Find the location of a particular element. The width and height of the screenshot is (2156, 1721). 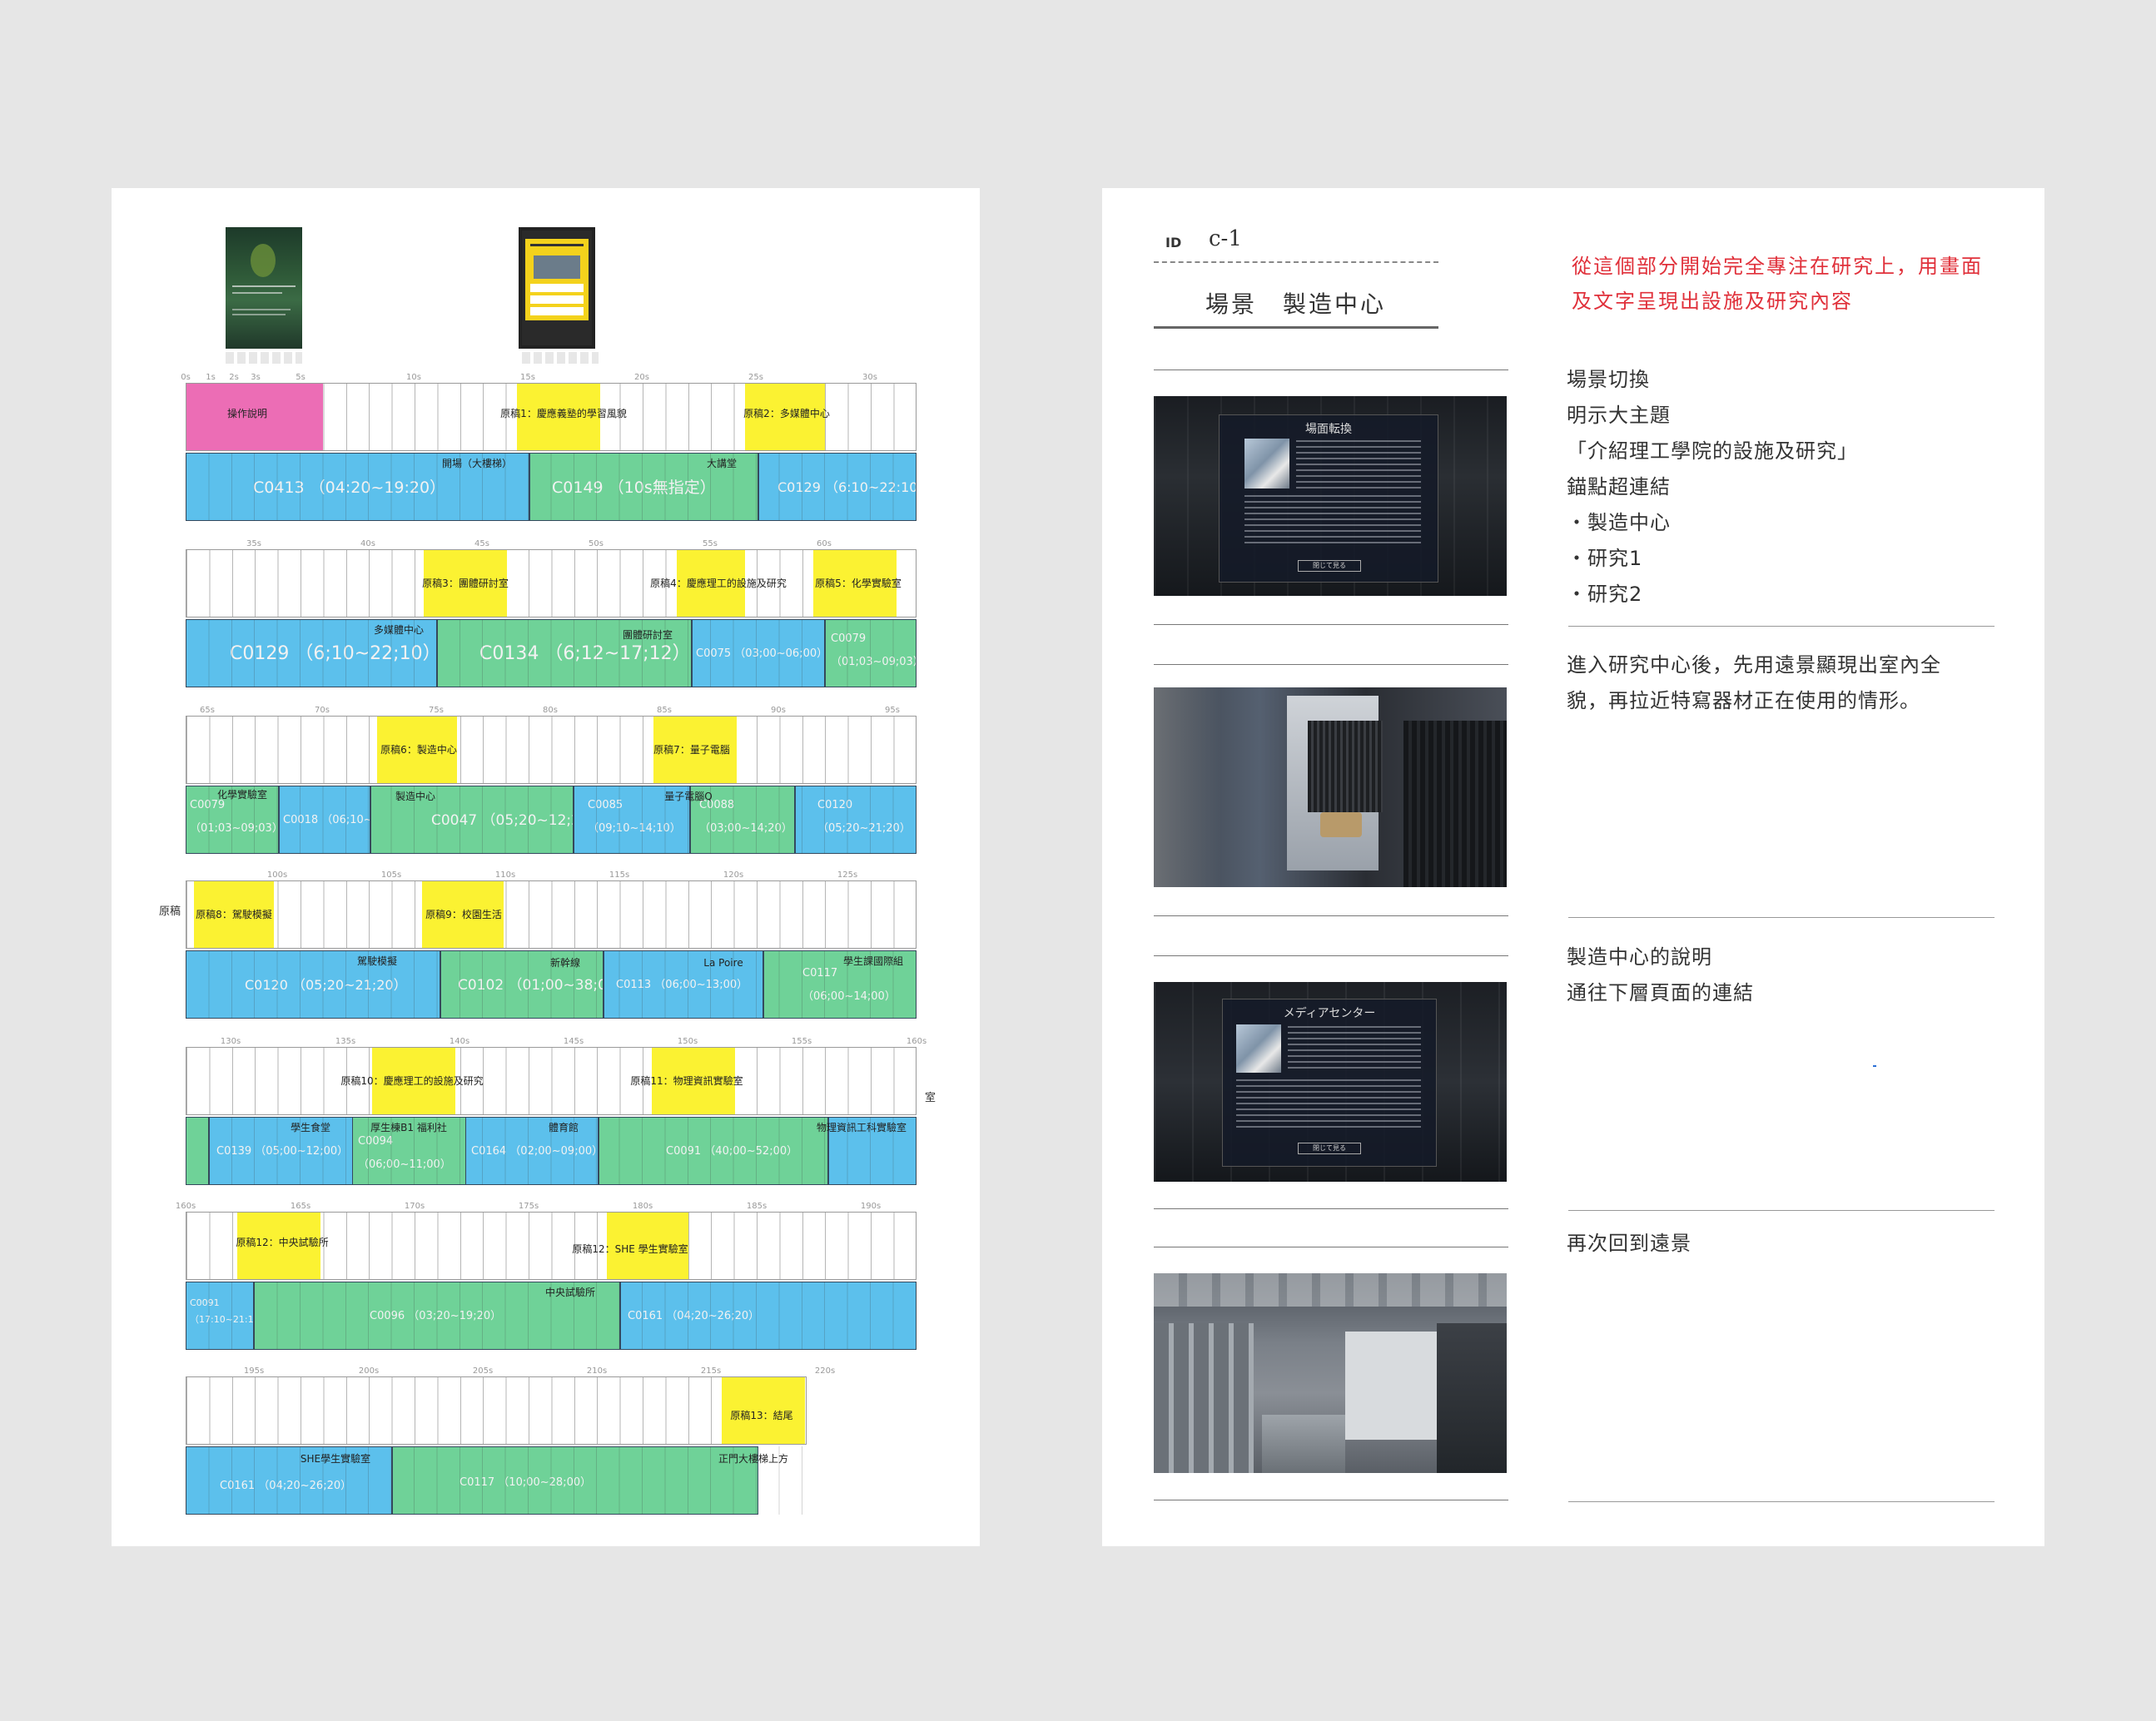

tick: 130s is located at coordinates (231, 1042).